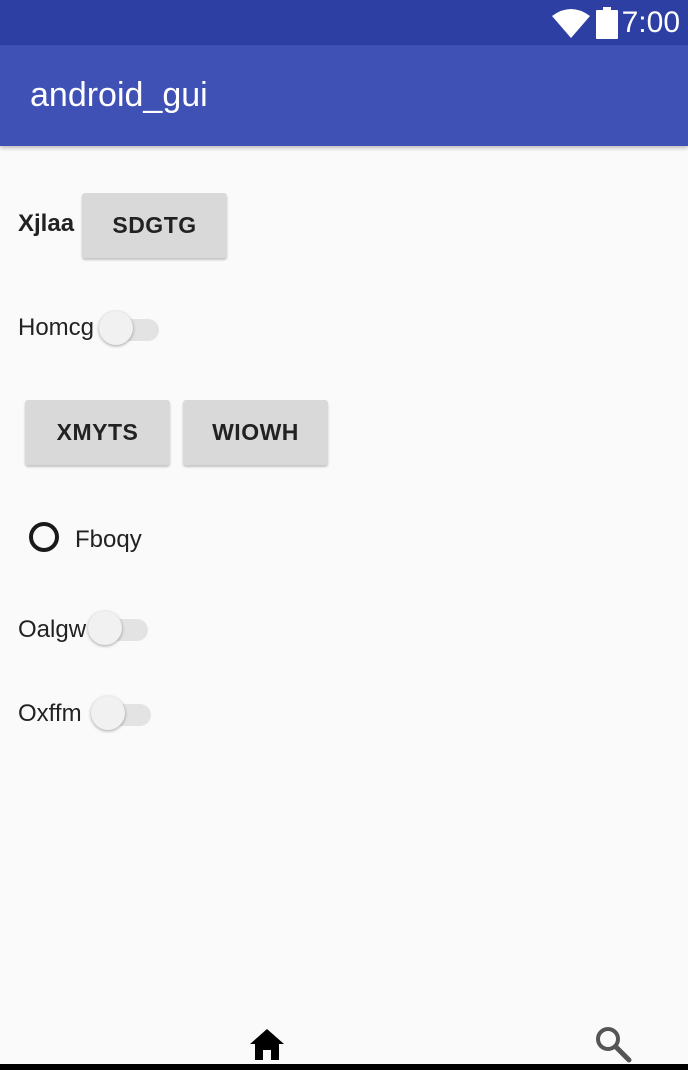  I want to click on homcg-switch, so click(130, 329).